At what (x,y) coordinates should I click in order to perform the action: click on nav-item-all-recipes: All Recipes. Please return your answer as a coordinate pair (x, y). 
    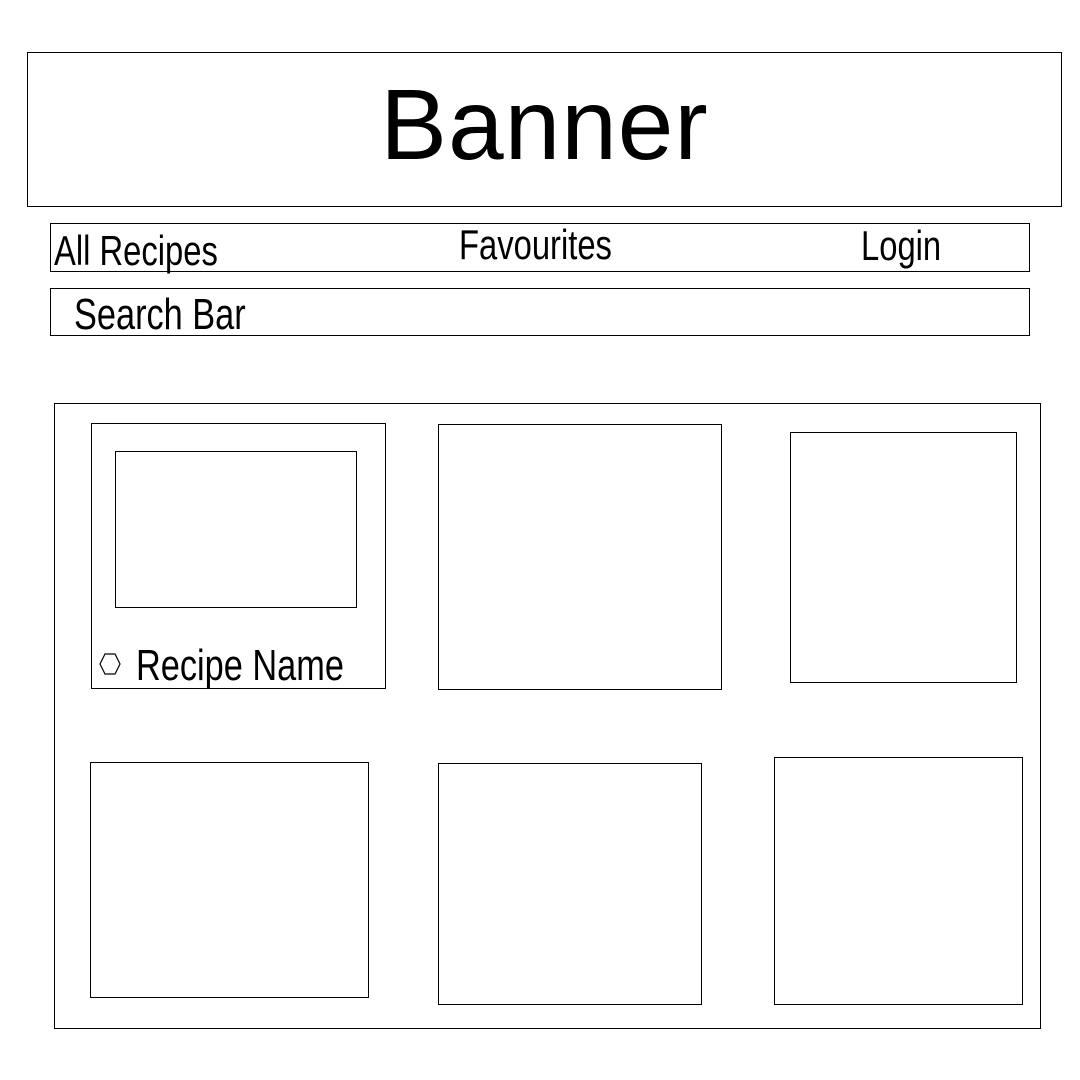
    Looking at the image, I should click on (136, 251).